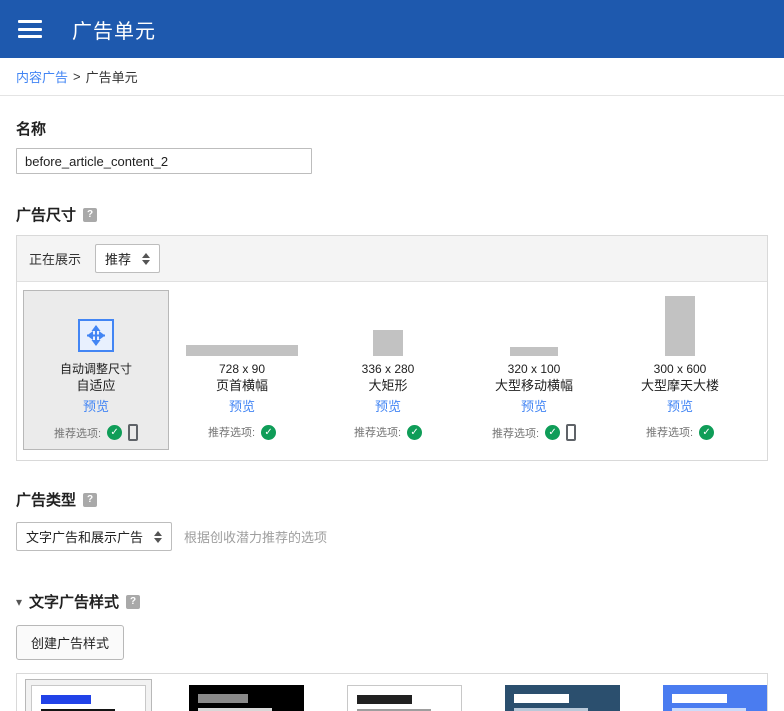 This screenshot has height=711, width=784. I want to click on leaderboard-shape, so click(242, 350).